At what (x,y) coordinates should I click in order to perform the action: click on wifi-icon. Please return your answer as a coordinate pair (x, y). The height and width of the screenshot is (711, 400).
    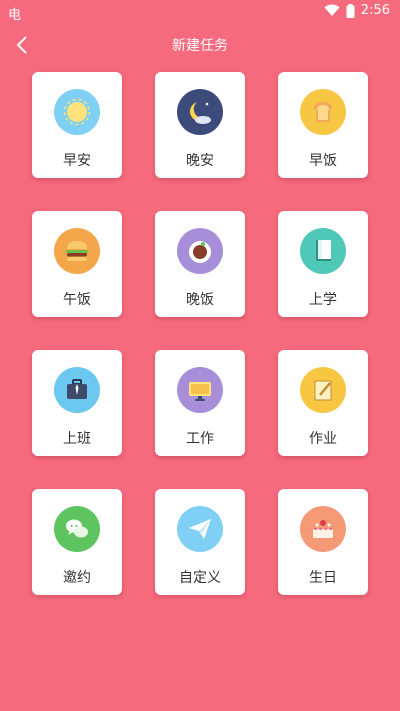
    Looking at the image, I should click on (332, 10).